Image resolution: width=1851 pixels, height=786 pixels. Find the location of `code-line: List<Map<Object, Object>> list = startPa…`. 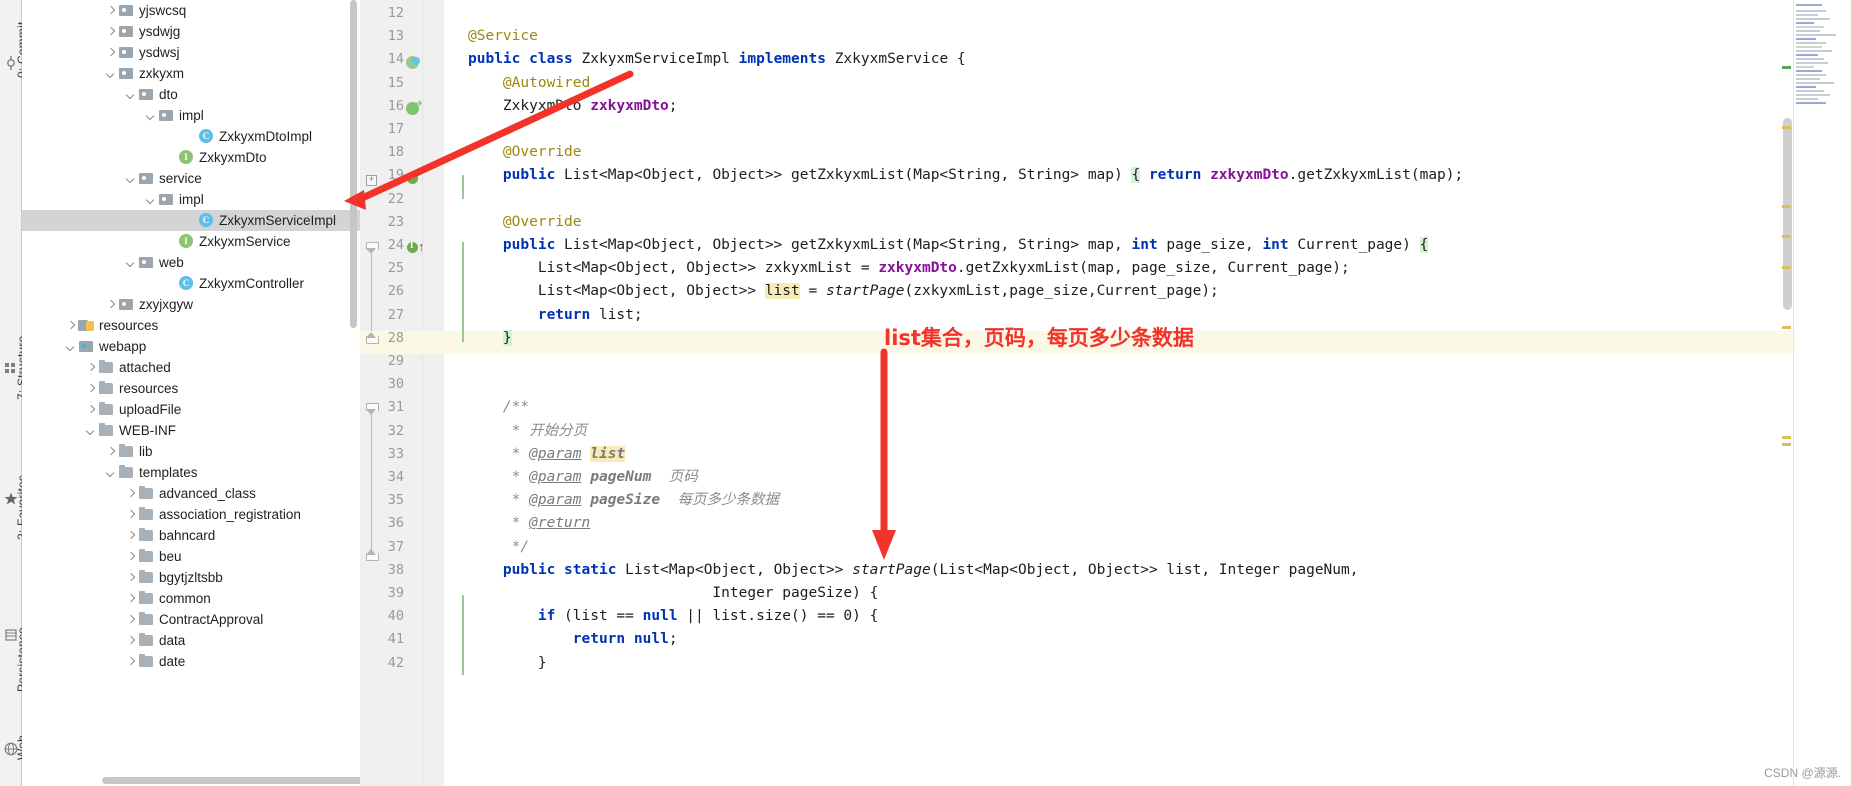

code-line: List<Map<Object, Object>> list = startPa… is located at coordinates (843, 291).